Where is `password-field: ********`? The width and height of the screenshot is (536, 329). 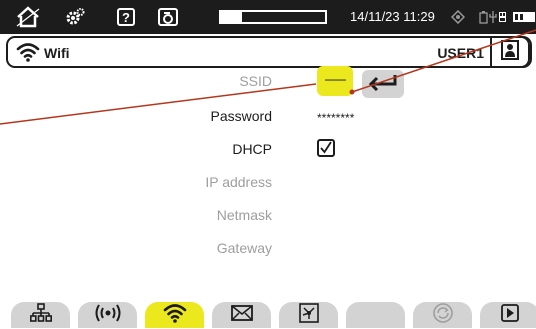
password-field: ******** is located at coordinates (335, 118).